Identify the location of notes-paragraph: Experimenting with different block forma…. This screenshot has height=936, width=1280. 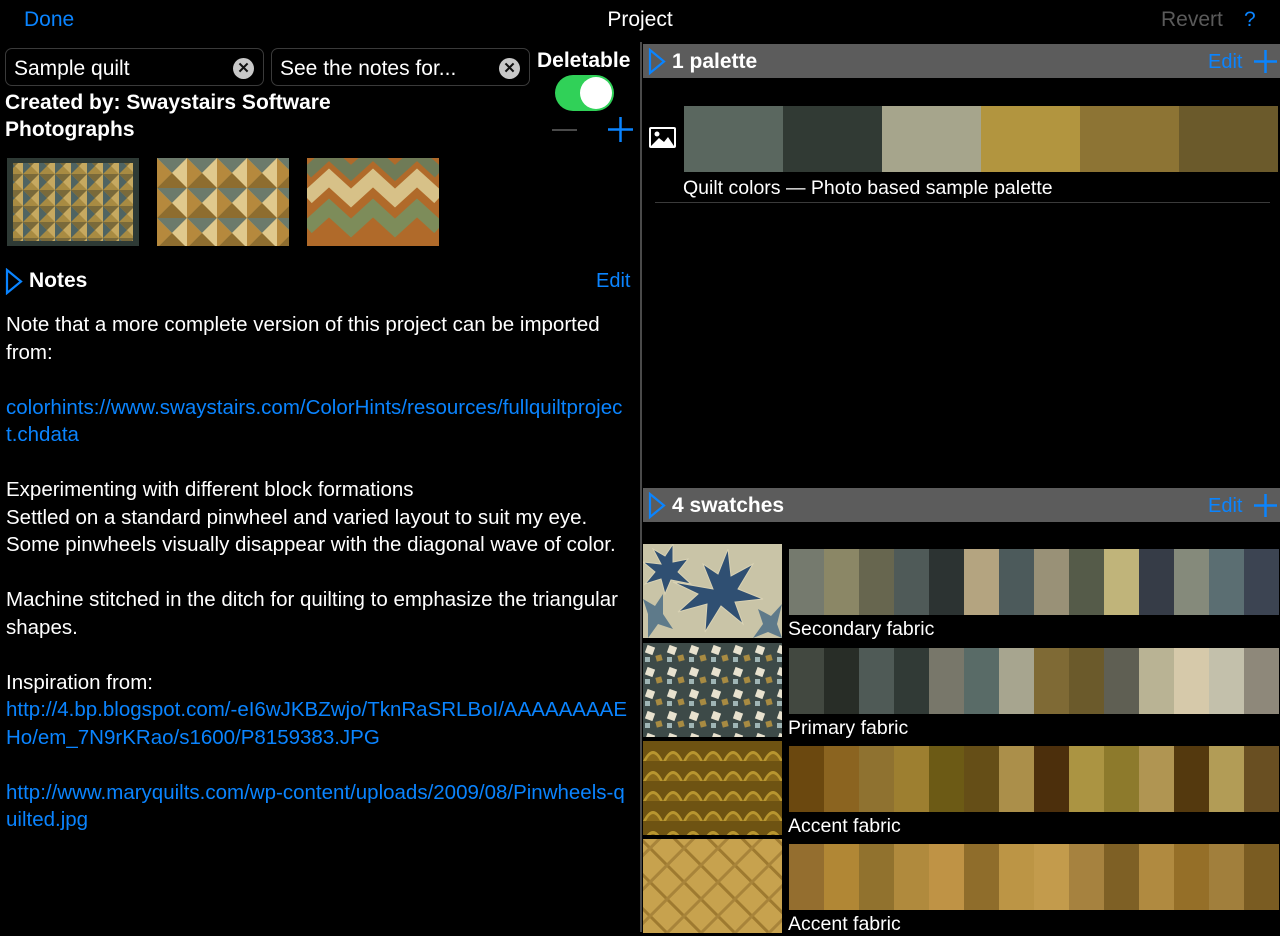
(210, 489).